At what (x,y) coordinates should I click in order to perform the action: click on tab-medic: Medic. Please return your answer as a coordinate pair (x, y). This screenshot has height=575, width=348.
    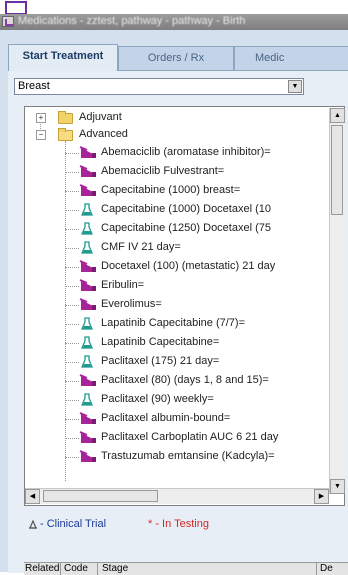
    Looking at the image, I should click on (291, 58).